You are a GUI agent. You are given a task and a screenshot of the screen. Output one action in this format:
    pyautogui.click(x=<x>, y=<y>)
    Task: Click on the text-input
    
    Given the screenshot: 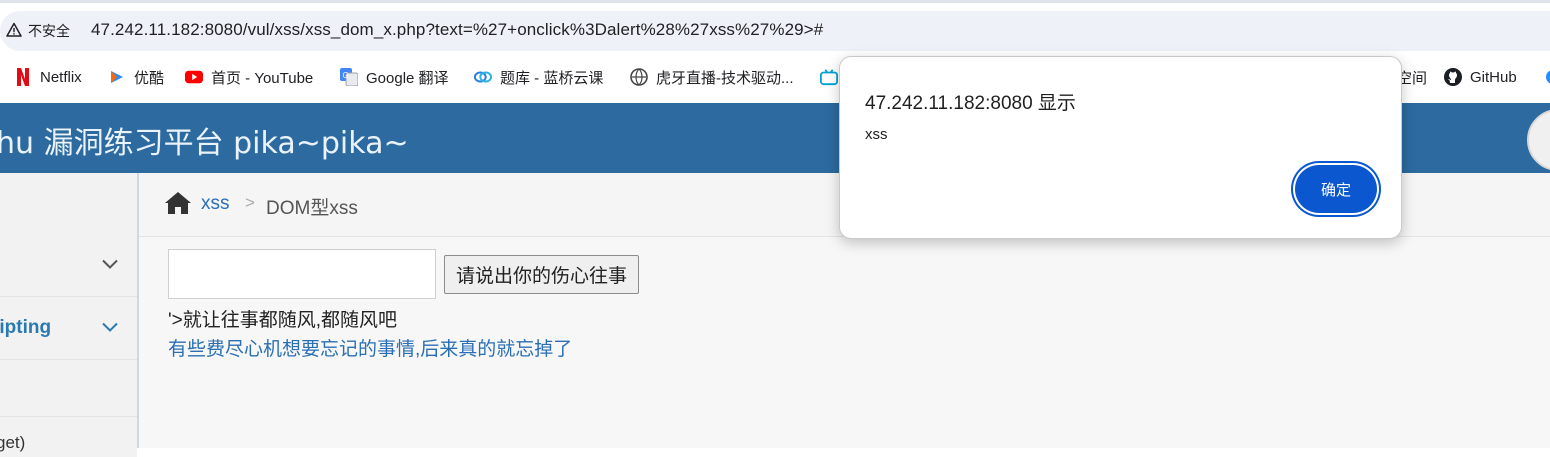 What is the action you would take?
    pyautogui.click(x=302, y=274)
    